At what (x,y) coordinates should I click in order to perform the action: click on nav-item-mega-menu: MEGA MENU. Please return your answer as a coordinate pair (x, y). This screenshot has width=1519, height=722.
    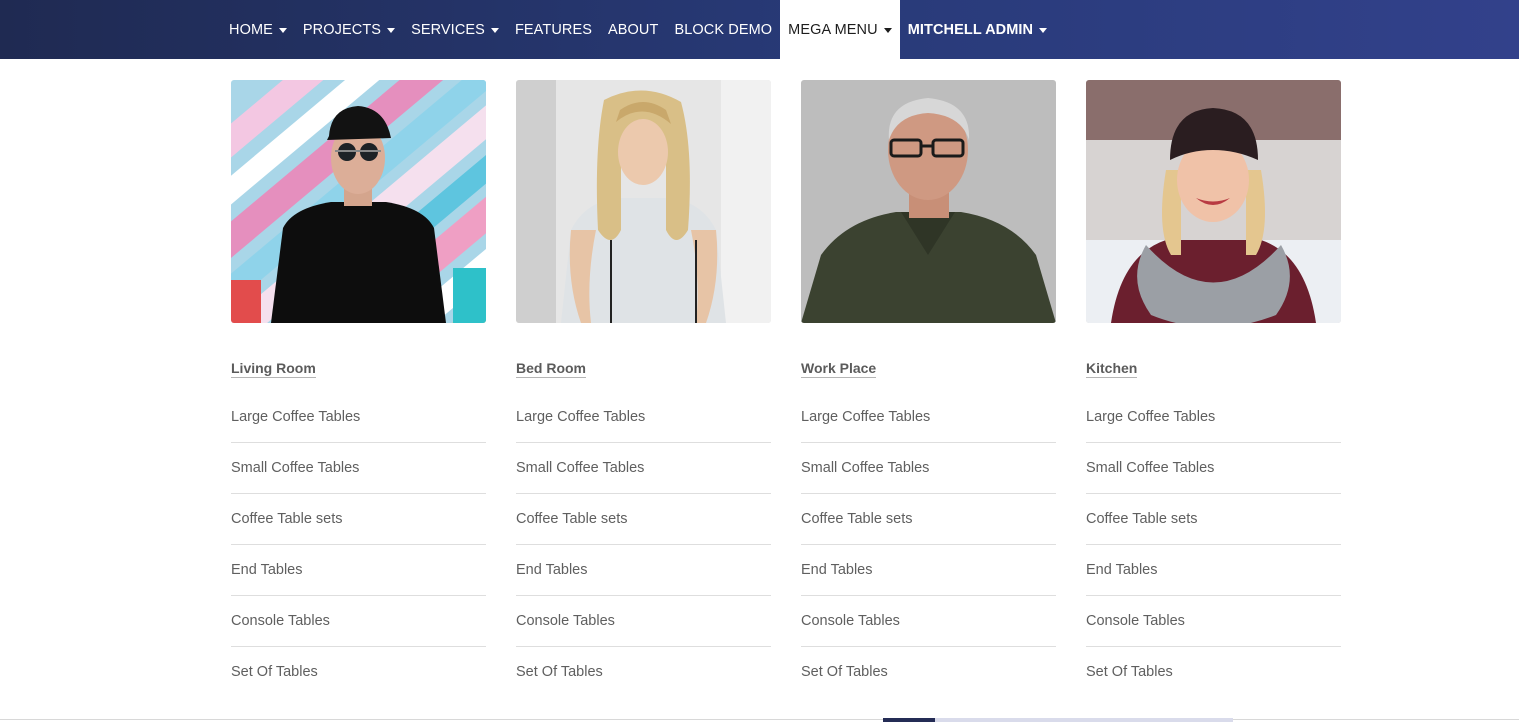
    Looking at the image, I should click on (840, 29).